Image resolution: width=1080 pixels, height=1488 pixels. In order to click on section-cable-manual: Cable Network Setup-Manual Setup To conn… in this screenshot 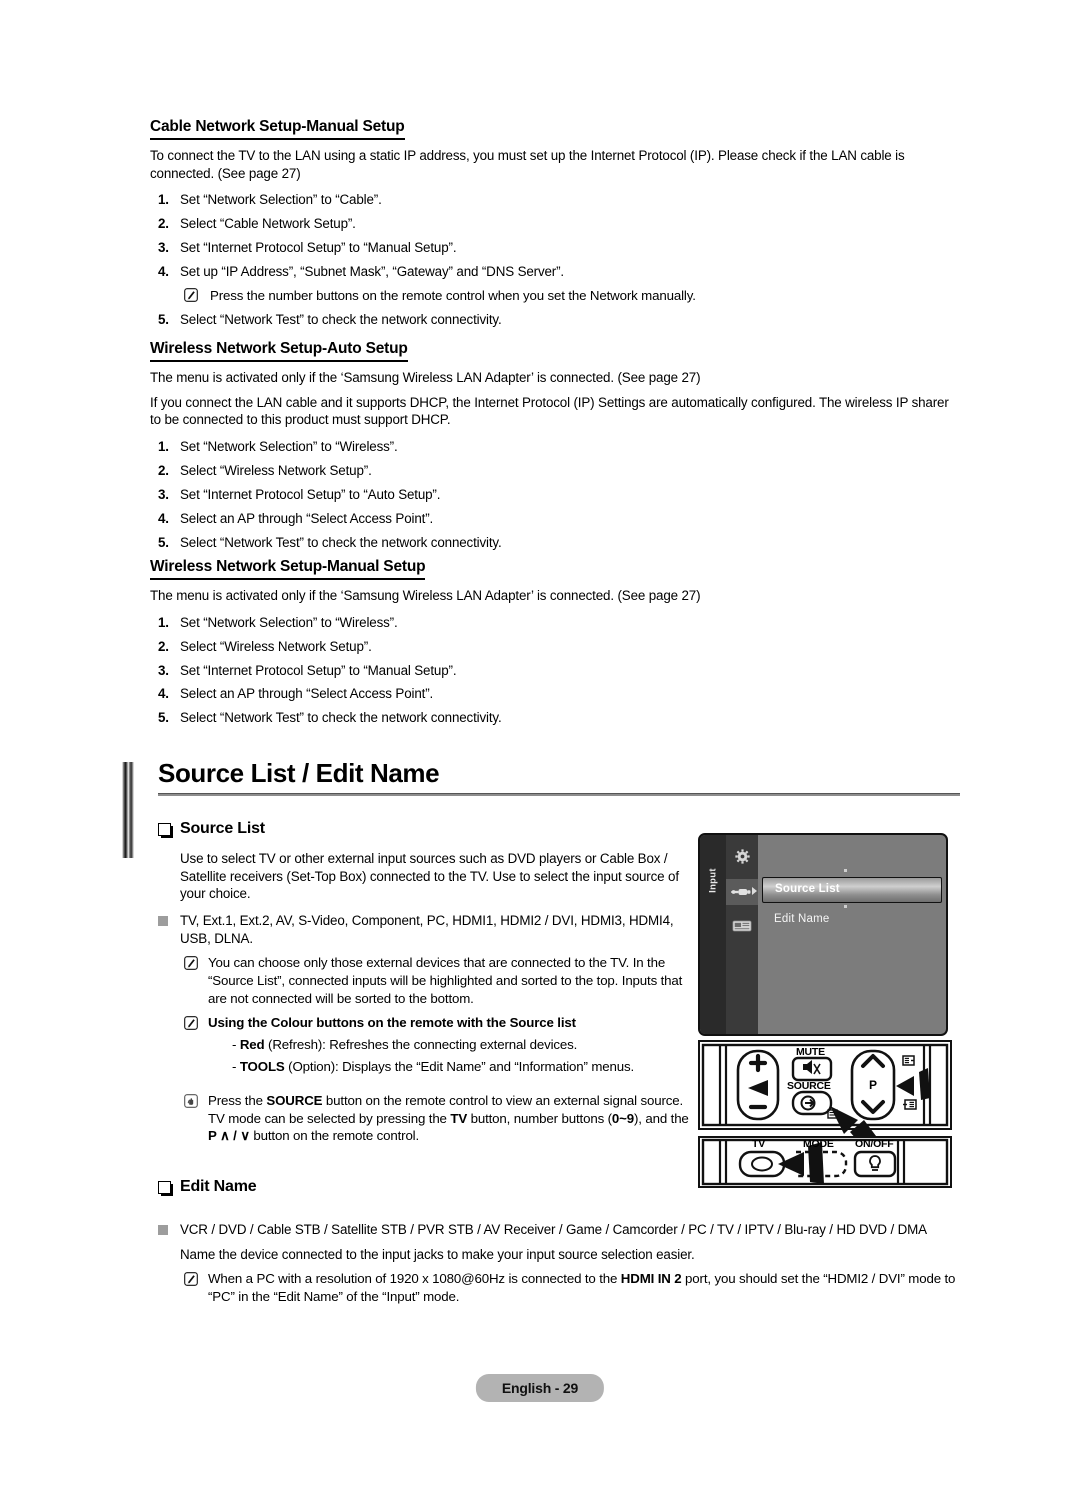, I will do `click(556, 226)`.